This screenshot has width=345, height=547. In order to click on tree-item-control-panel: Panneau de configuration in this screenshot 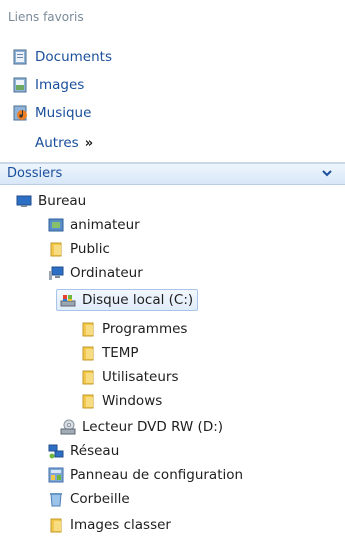, I will do `click(145, 475)`.